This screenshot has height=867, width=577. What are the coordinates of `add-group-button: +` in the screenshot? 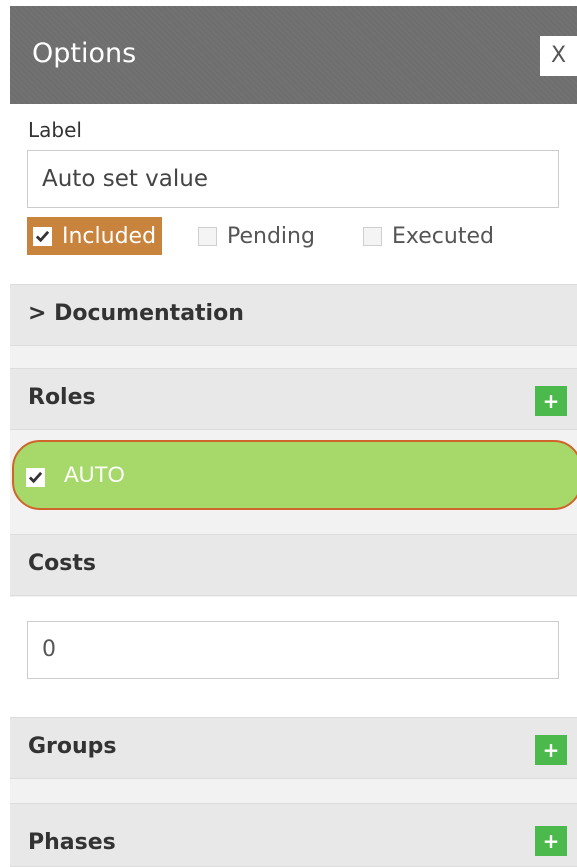 It's located at (551, 750).